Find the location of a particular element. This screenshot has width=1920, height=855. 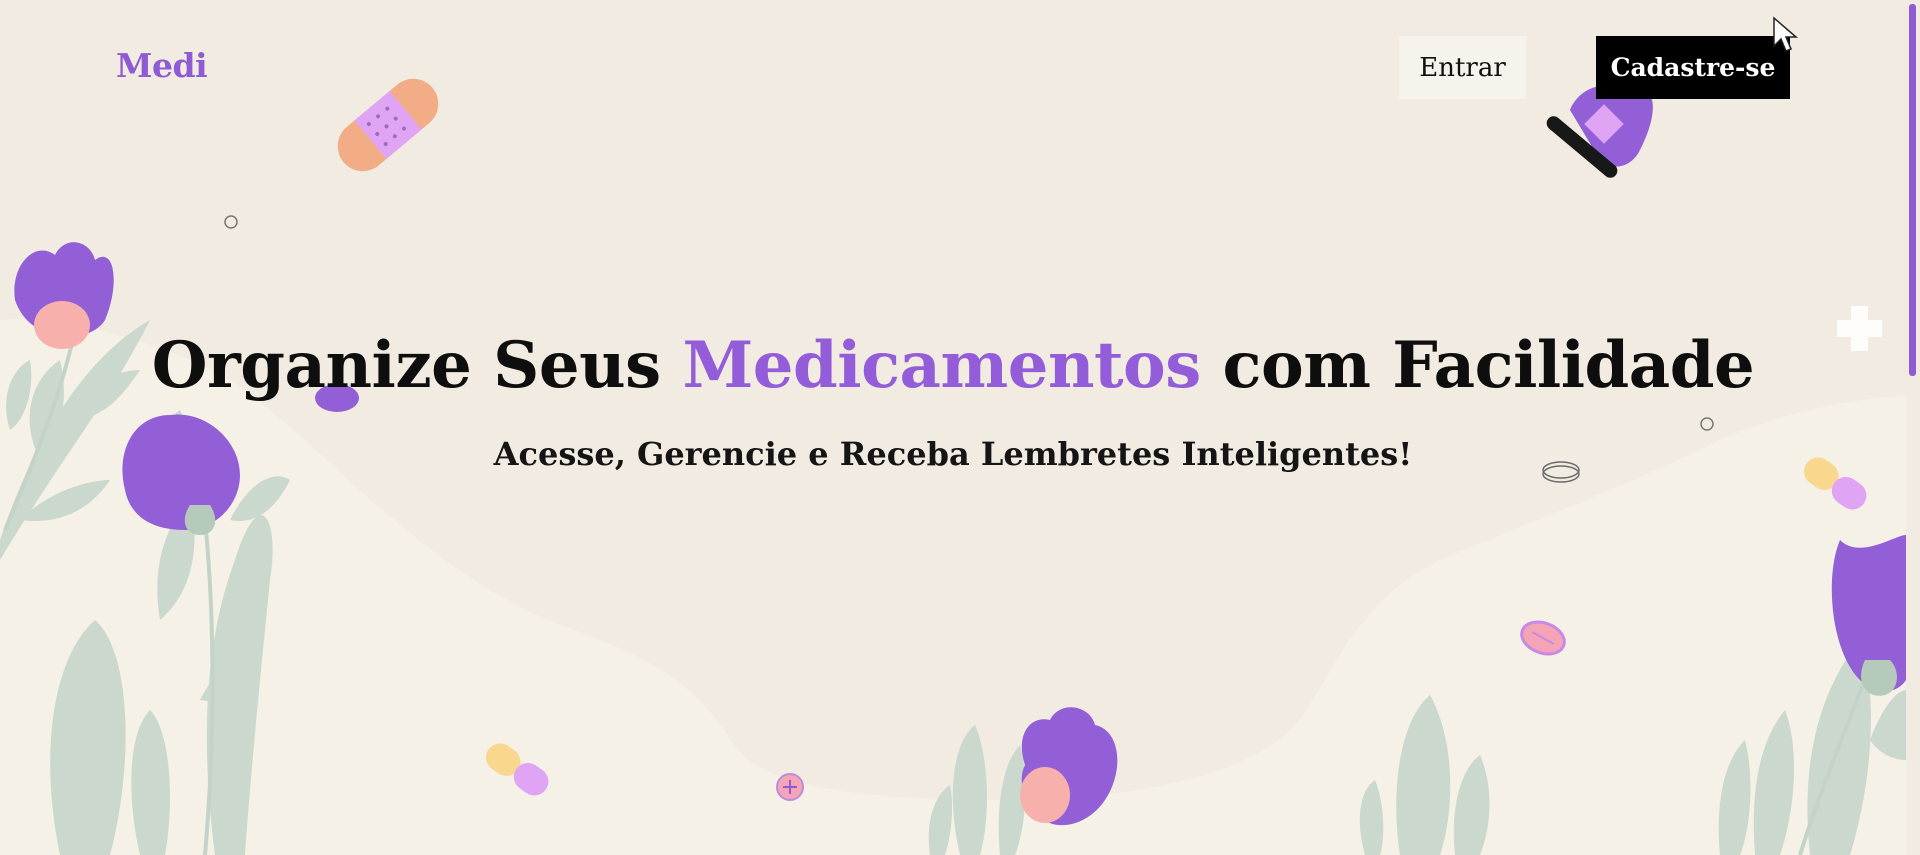

logo: Medi is located at coordinates (162, 65).